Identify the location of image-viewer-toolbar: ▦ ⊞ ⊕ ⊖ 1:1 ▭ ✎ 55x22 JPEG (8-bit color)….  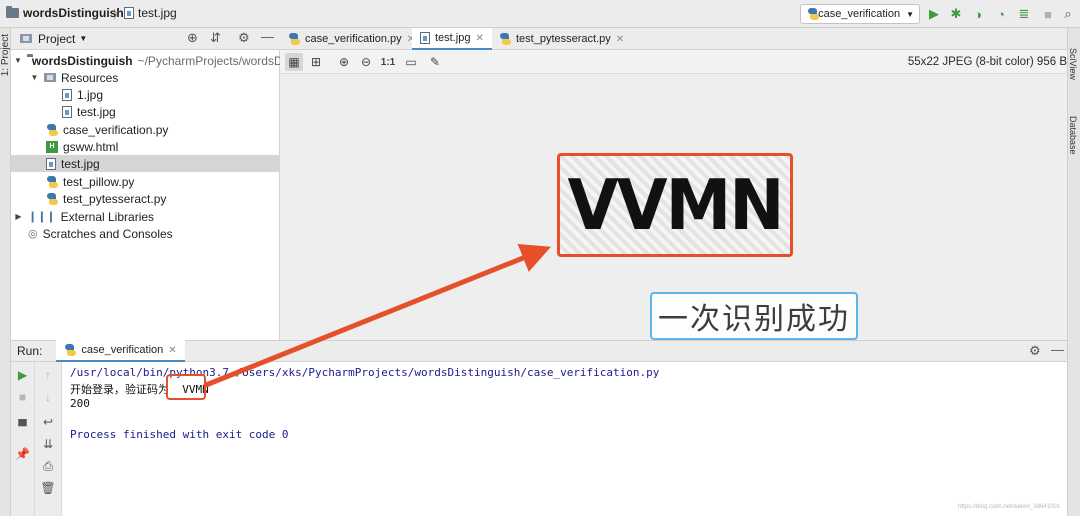
(673, 62).